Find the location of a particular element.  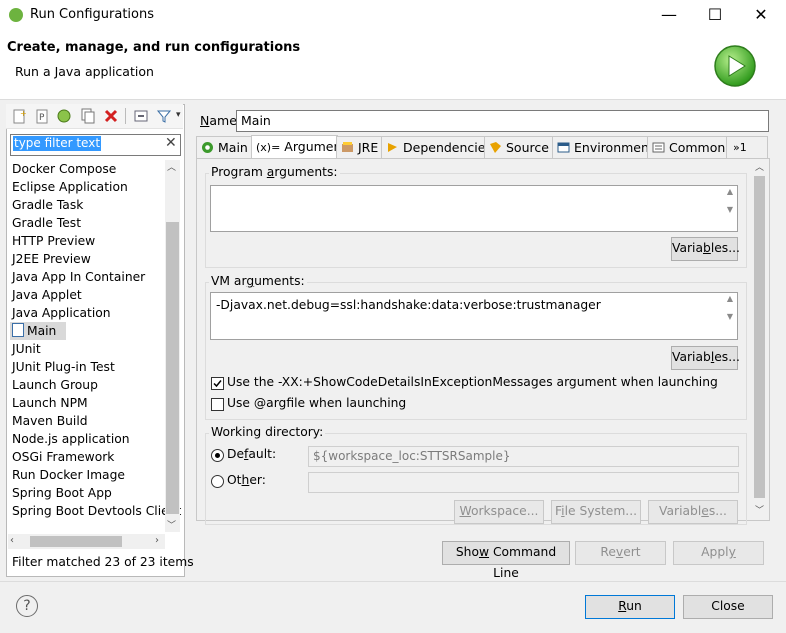

tab-overflow-label: »1 is located at coordinates (740, 147).